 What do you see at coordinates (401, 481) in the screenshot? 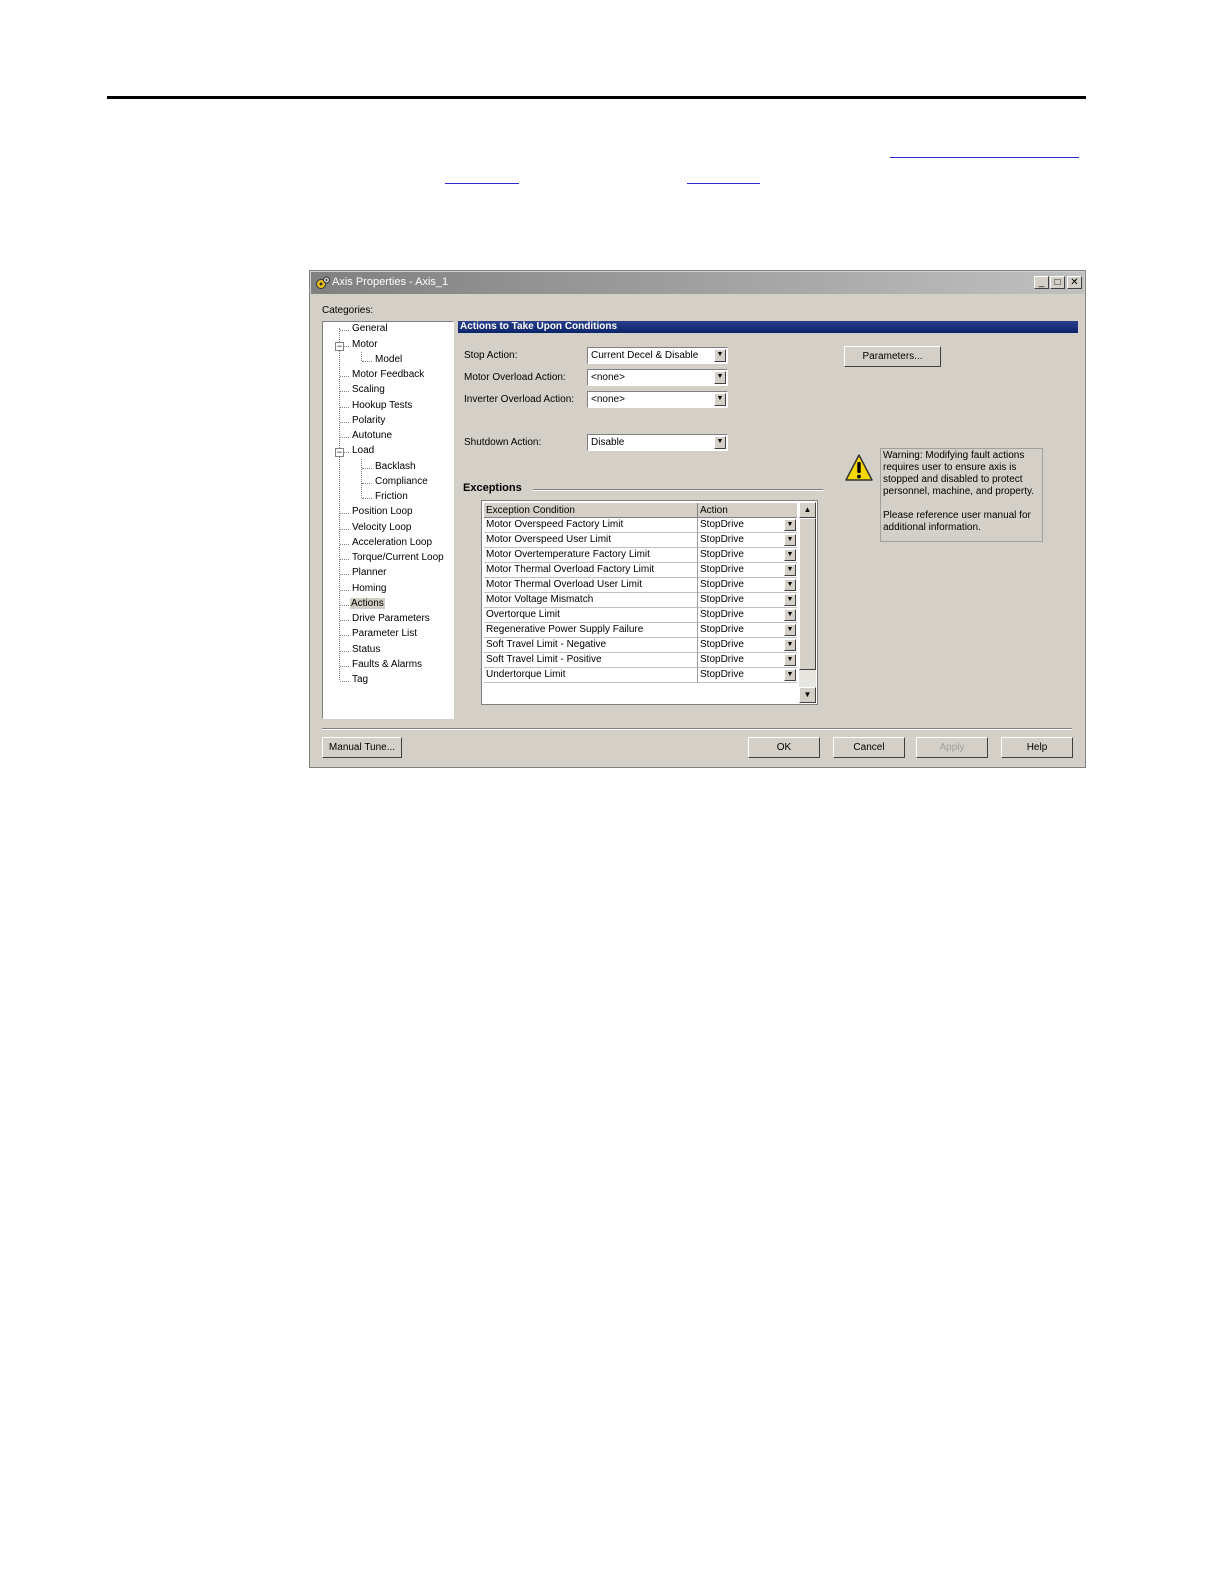
I see `tree-item-compliance: Compliance` at bounding box center [401, 481].